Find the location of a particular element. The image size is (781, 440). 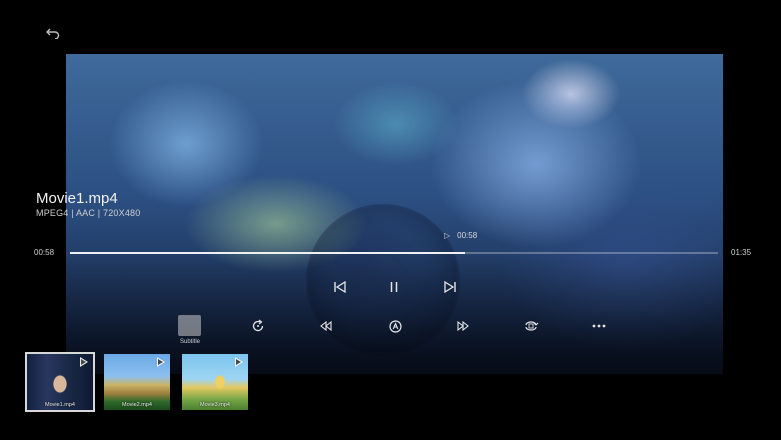

previous-button is located at coordinates (340, 287).